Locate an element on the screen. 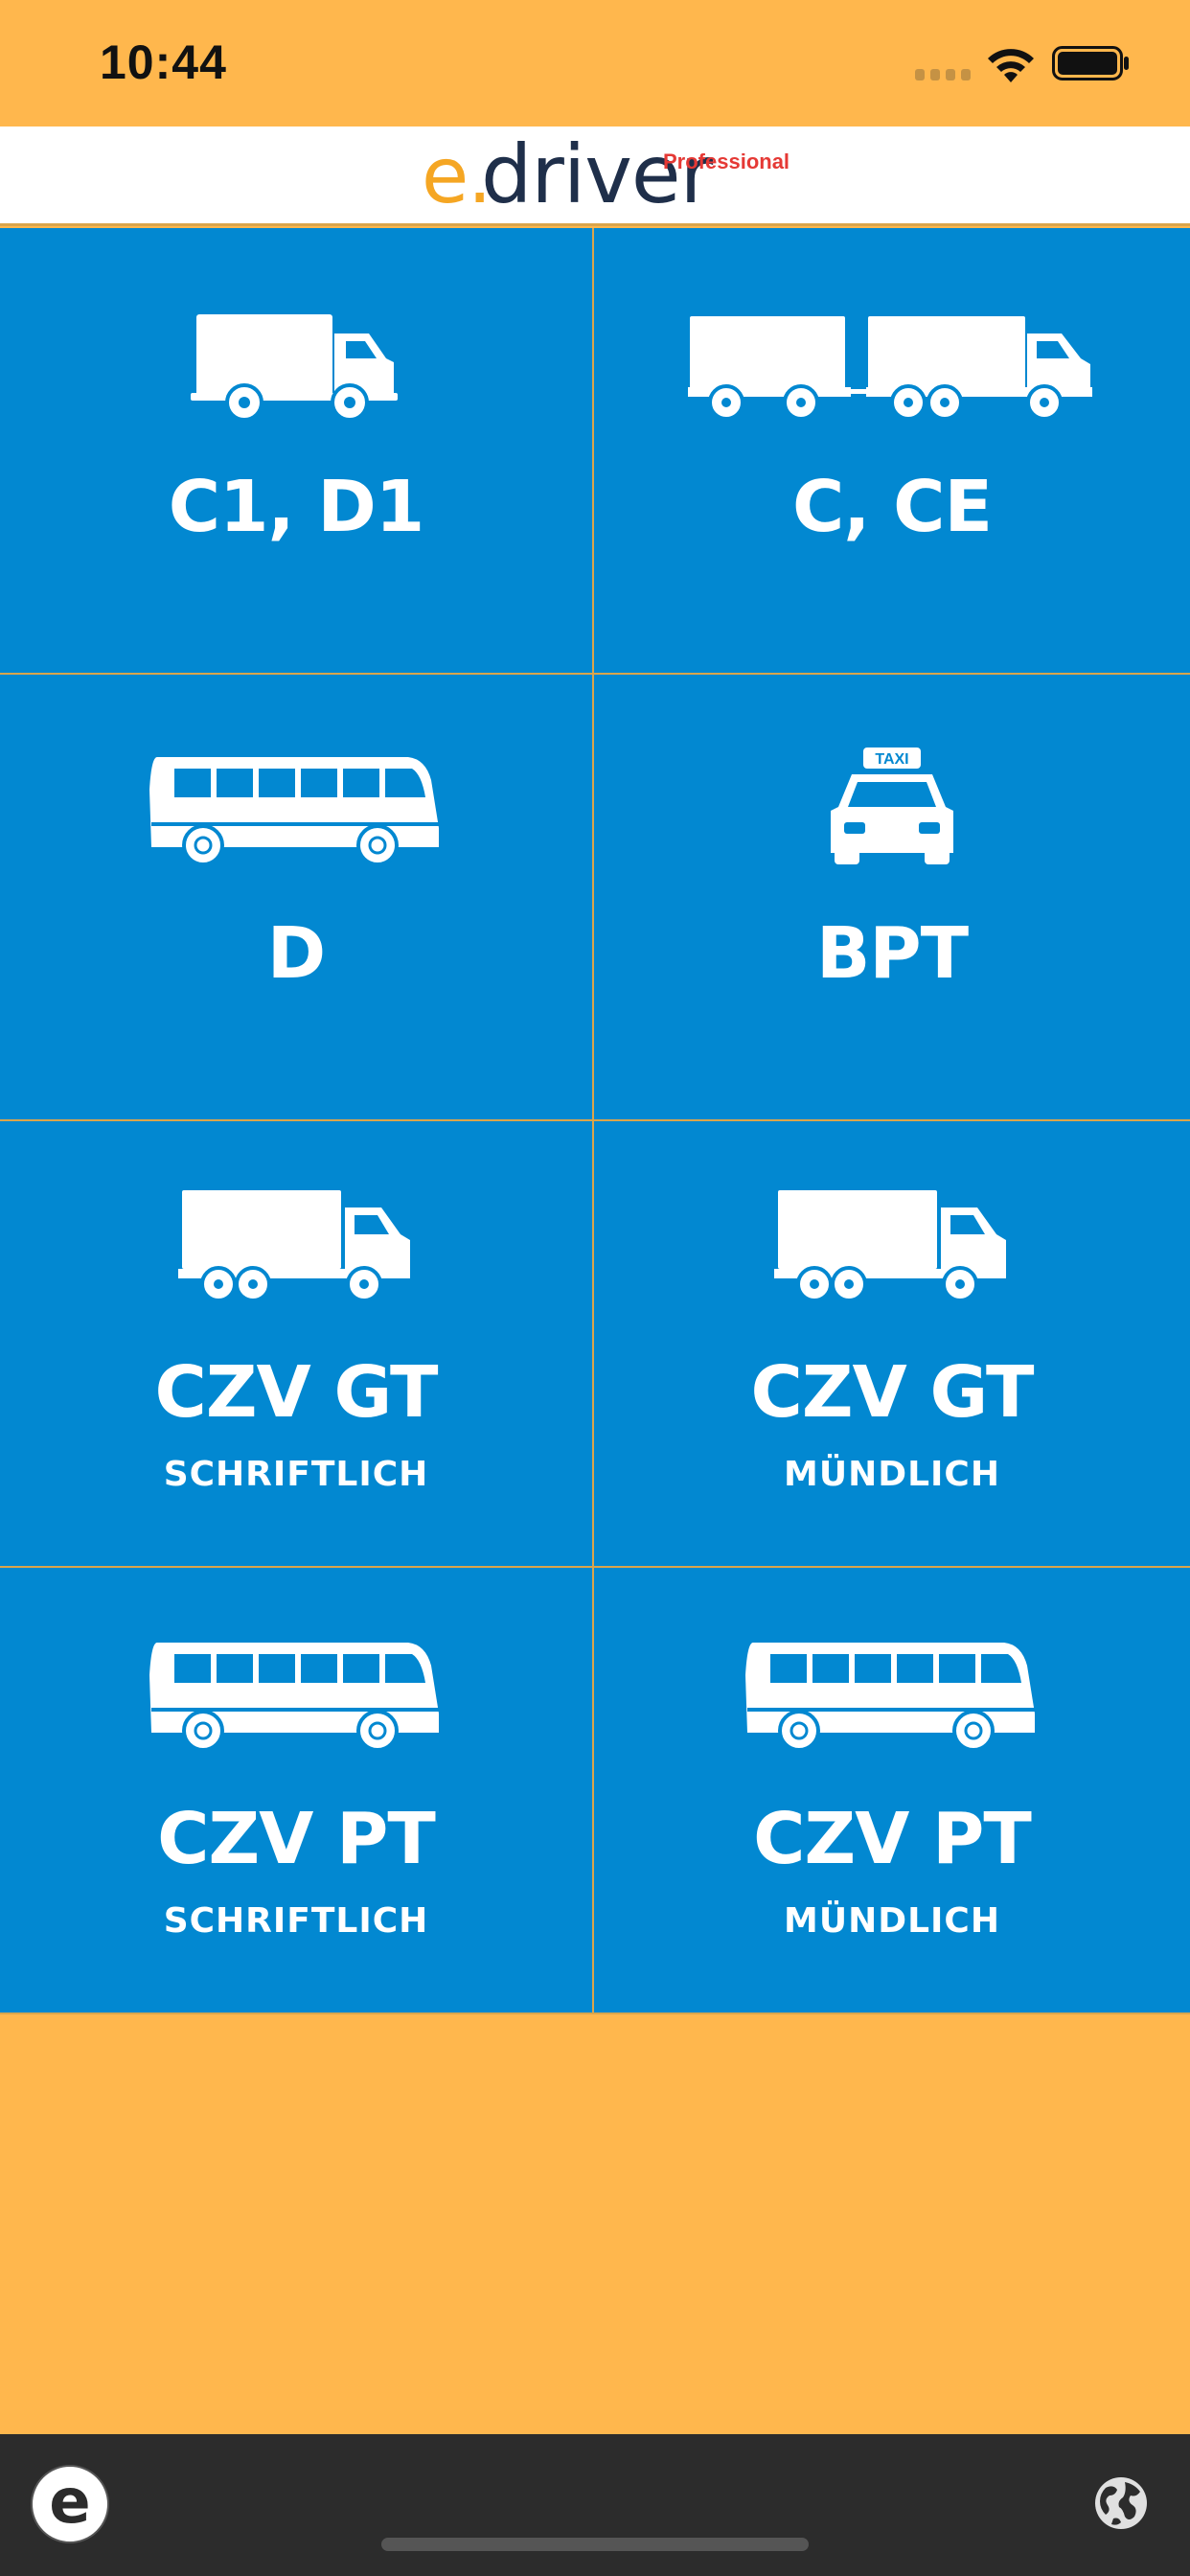 This screenshot has height=2576, width=1190. tile-bpt: TAXI BPT is located at coordinates (892, 898).